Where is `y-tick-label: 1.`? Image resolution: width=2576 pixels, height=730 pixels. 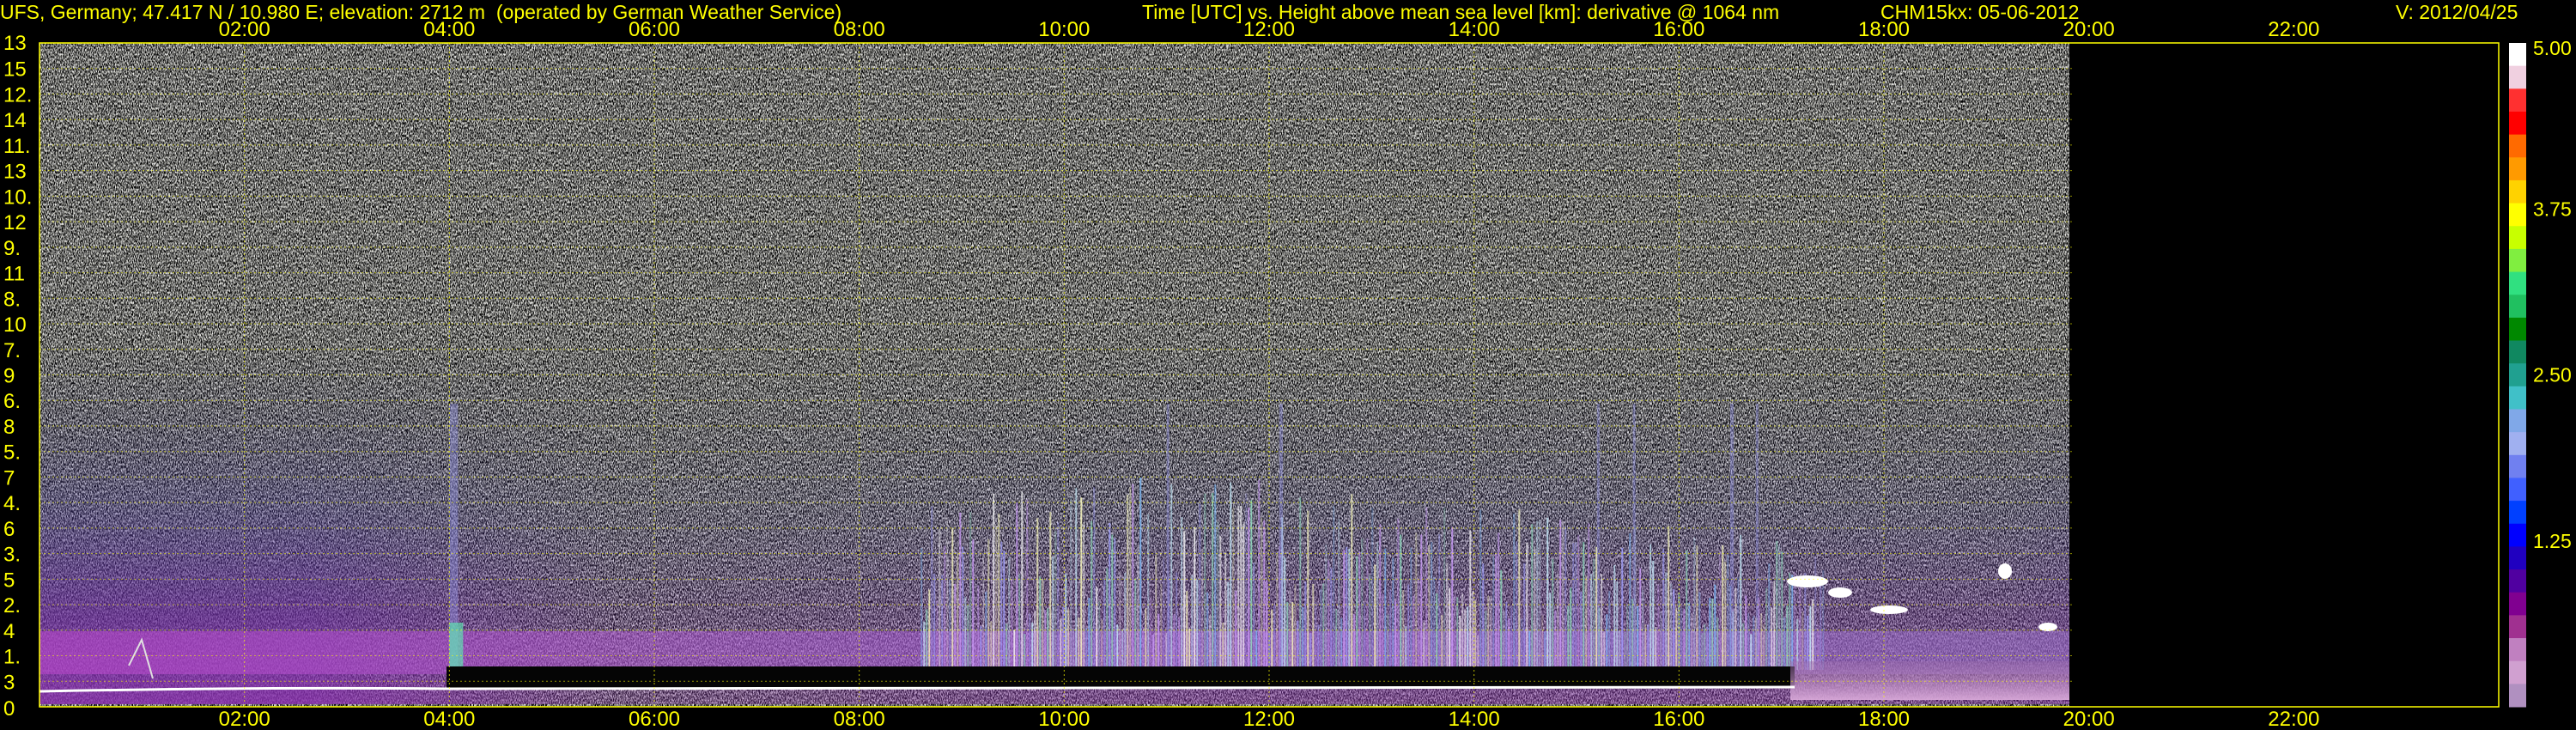 y-tick-label: 1. is located at coordinates (12, 657).